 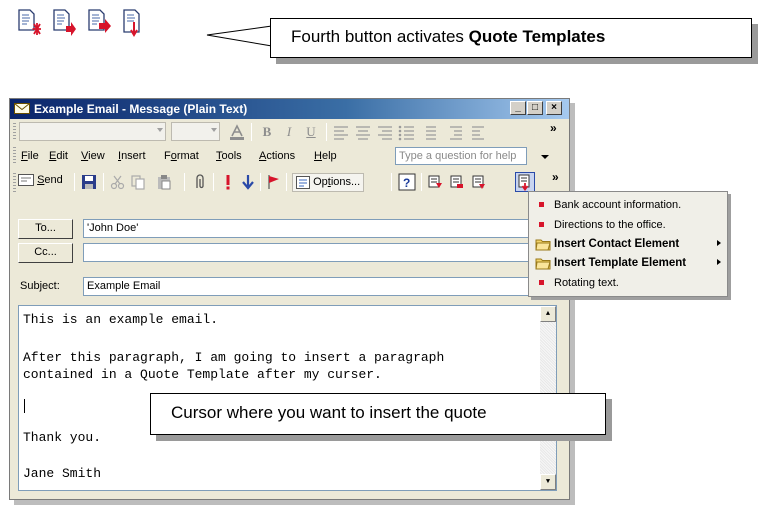 I want to click on maximize-button: □, so click(x=535, y=108).